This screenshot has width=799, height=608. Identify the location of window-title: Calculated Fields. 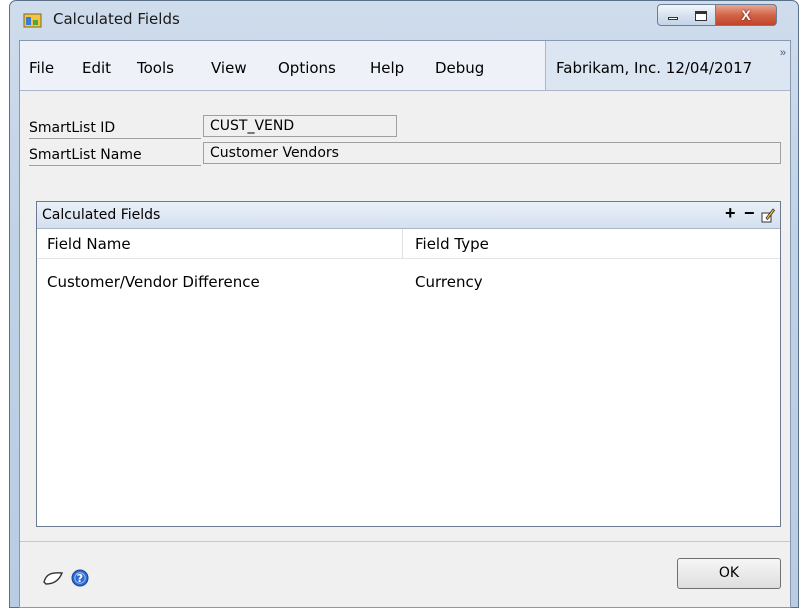
(116, 19).